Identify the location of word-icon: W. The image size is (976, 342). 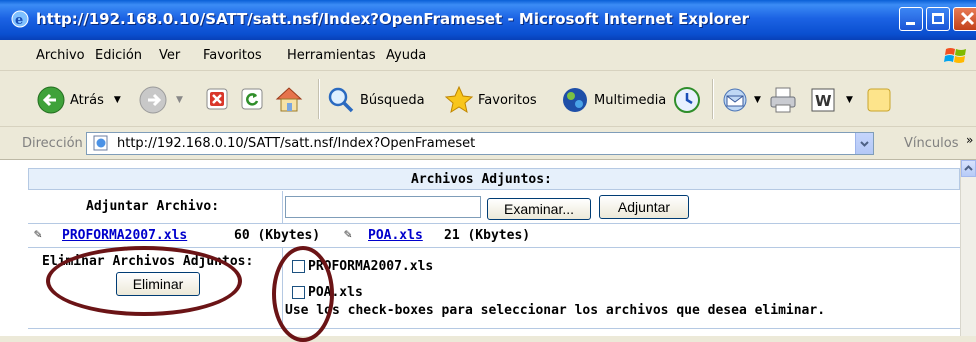
(823, 100).